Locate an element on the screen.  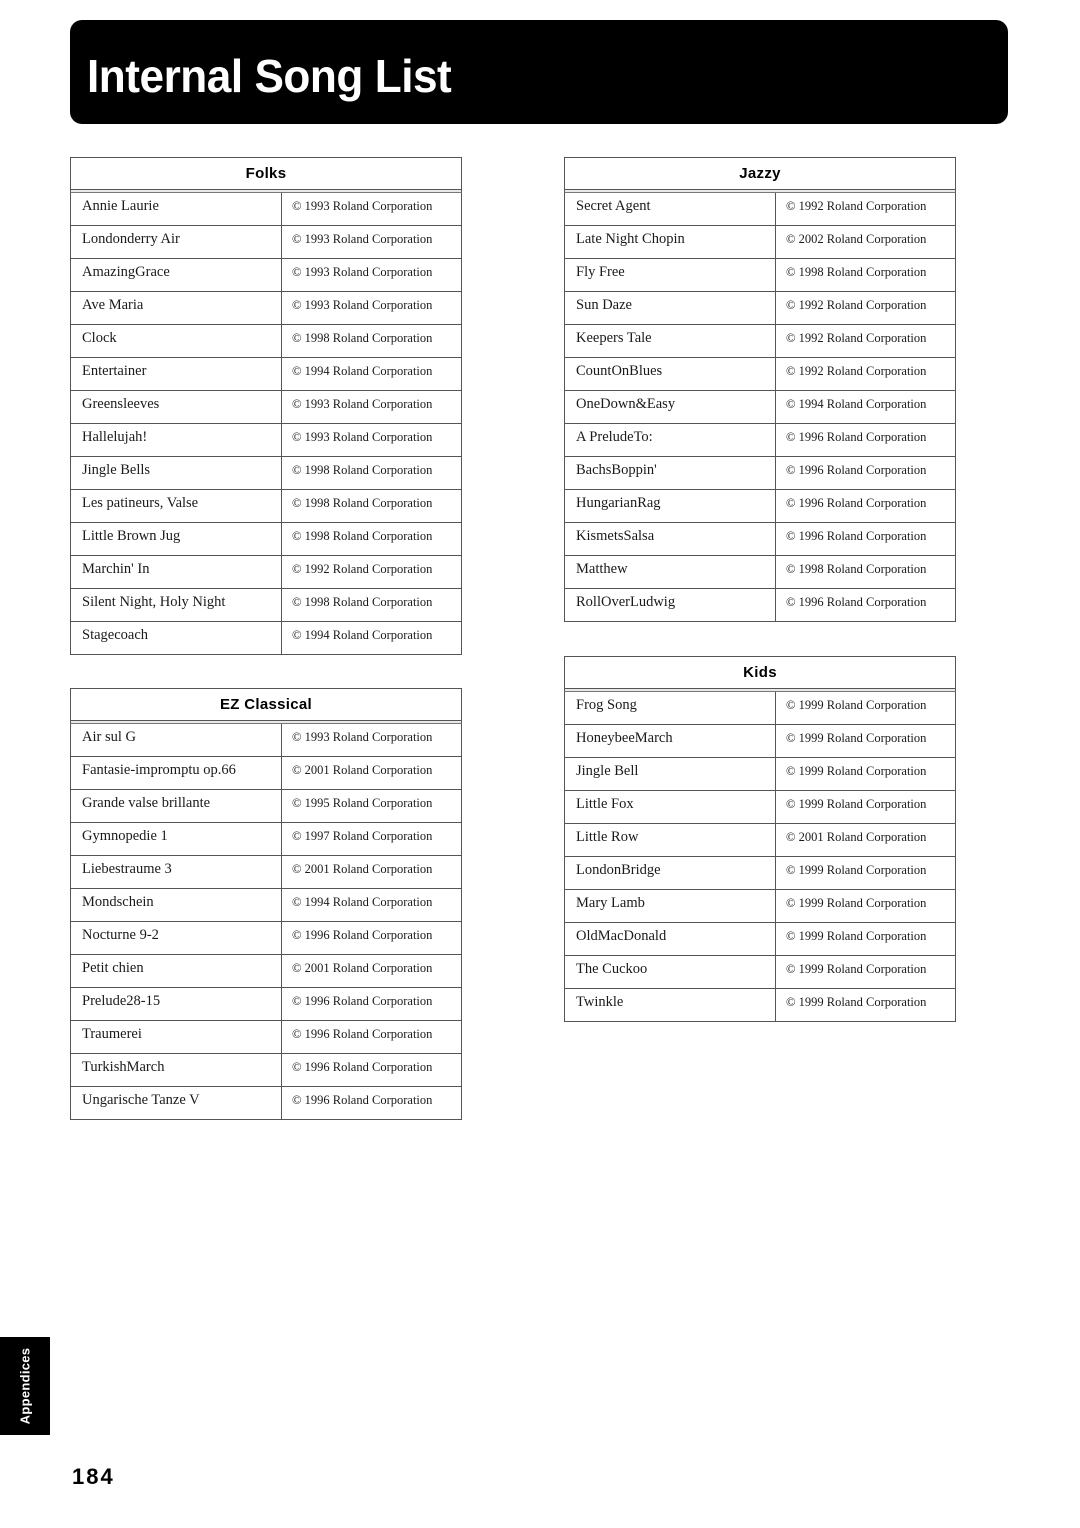
song-name: Fantasie-impromptu op.66 is located at coordinates (176, 773).